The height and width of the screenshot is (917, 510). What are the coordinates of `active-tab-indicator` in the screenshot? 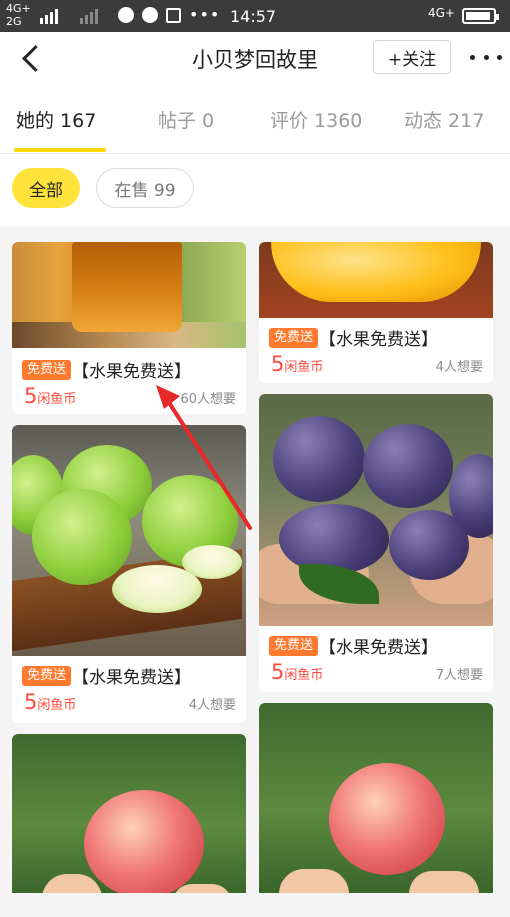 It's located at (60, 150).